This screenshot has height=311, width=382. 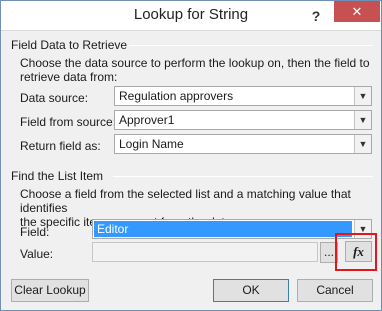 What do you see at coordinates (54, 98) in the screenshot?
I see `data-source-label: Data source:` at bounding box center [54, 98].